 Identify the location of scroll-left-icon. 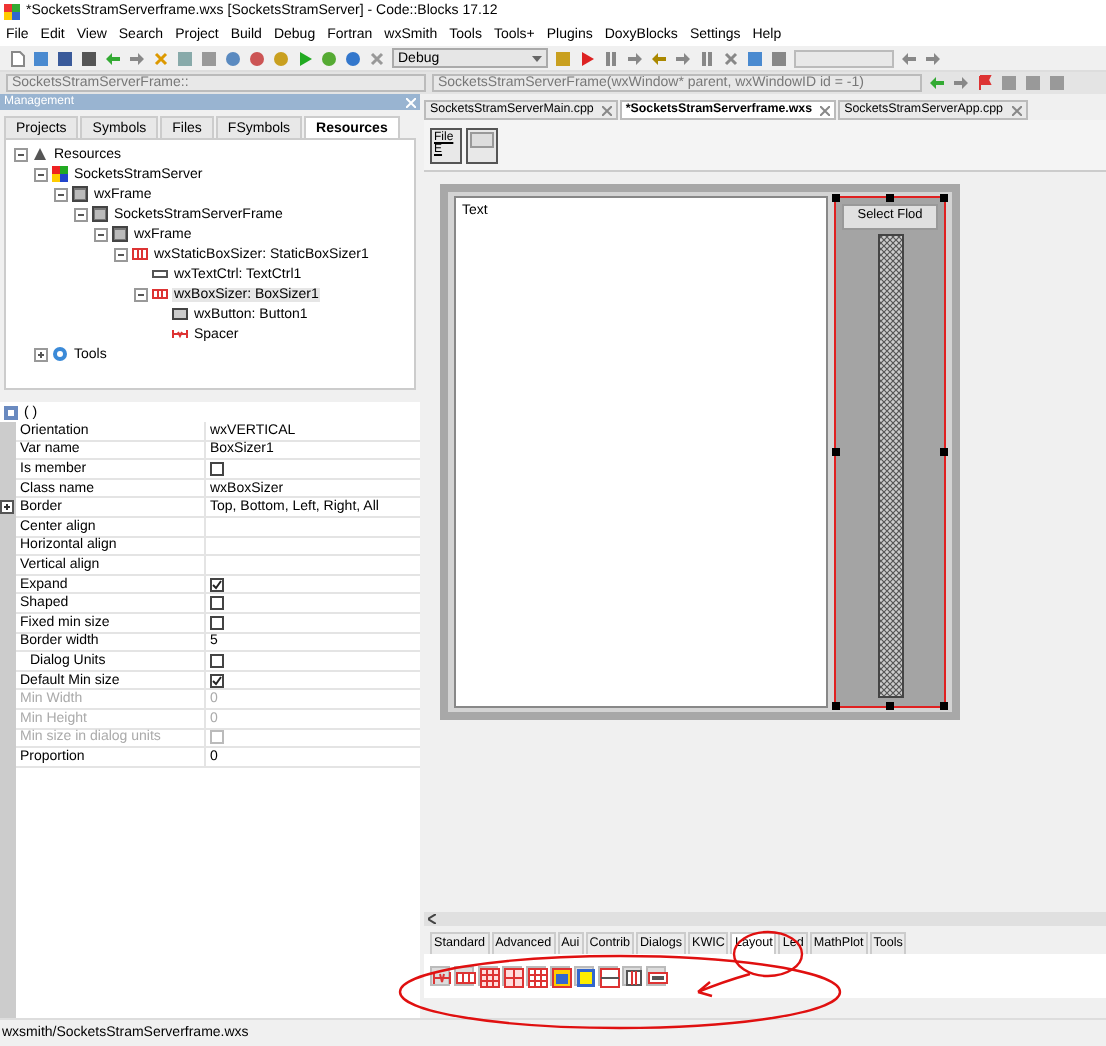
(432, 919).